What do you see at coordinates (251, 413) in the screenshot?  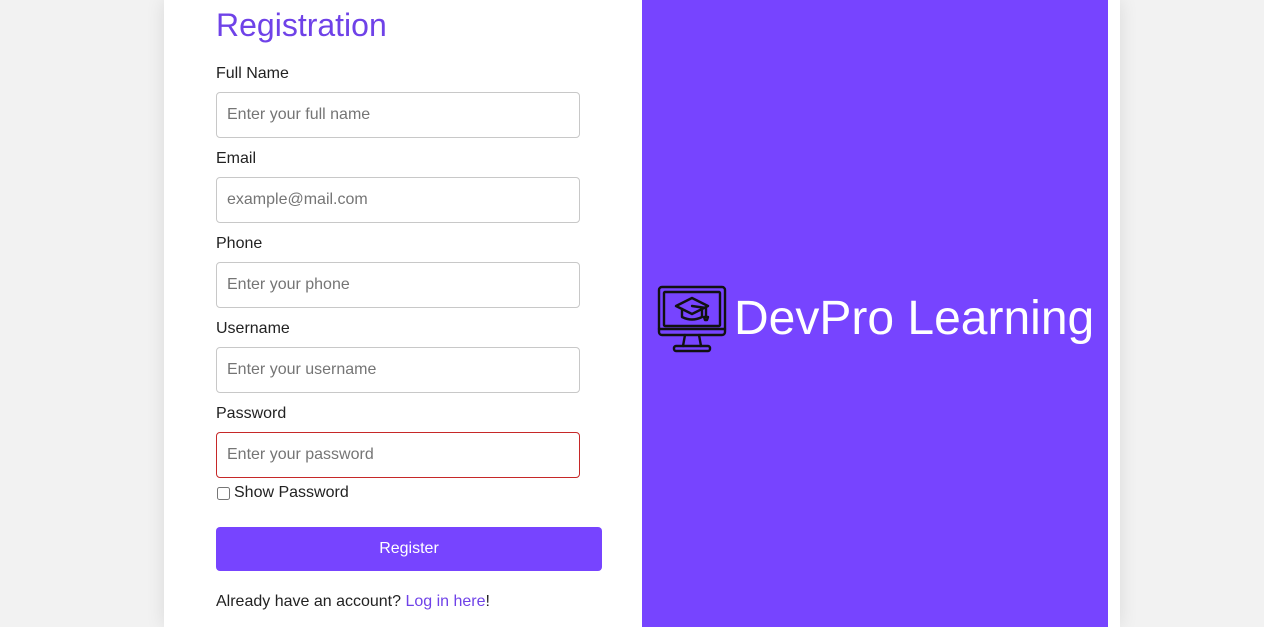 I see `password-label: Password` at bounding box center [251, 413].